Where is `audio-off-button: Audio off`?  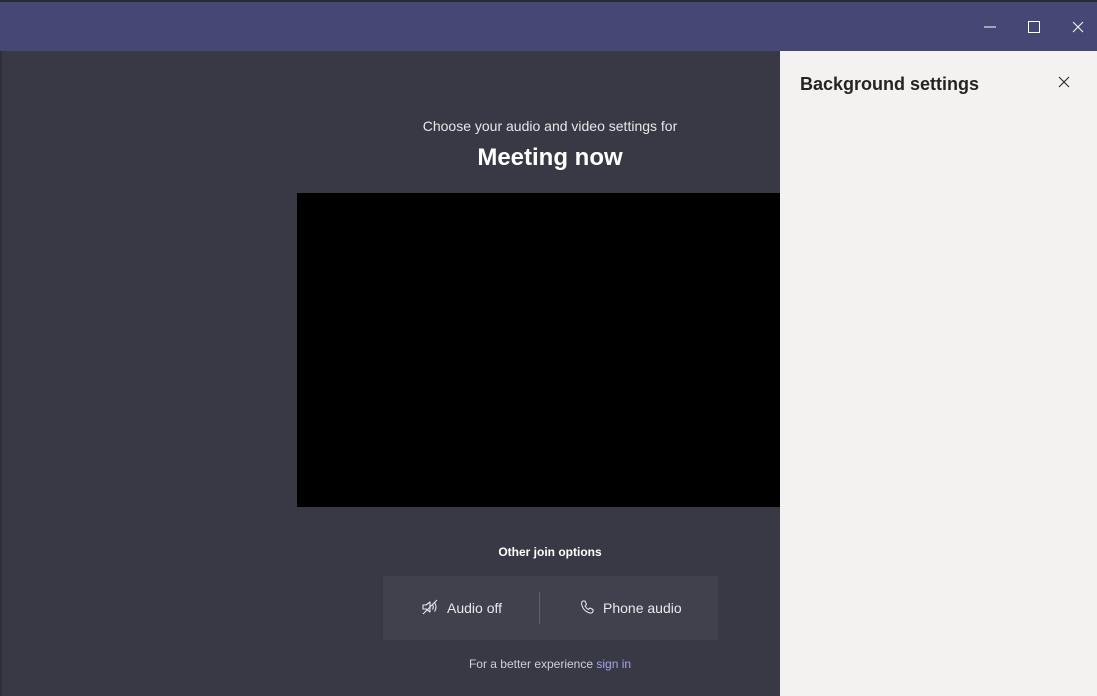 audio-off-button: Audio off is located at coordinates (461, 608).